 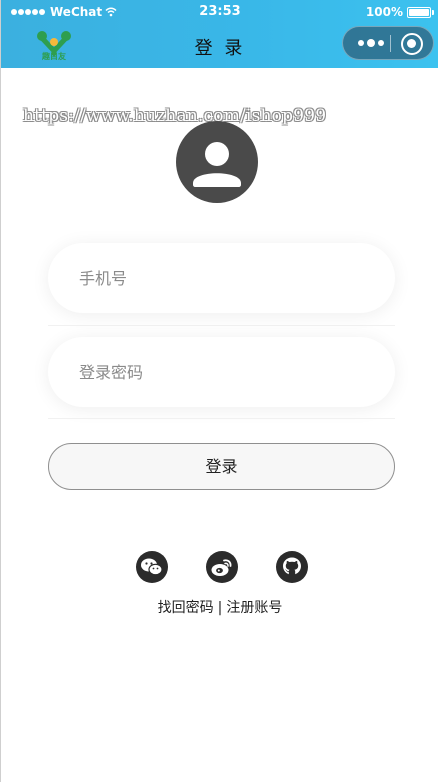 What do you see at coordinates (420, 12) in the screenshot?
I see `battery-icon` at bounding box center [420, 12].